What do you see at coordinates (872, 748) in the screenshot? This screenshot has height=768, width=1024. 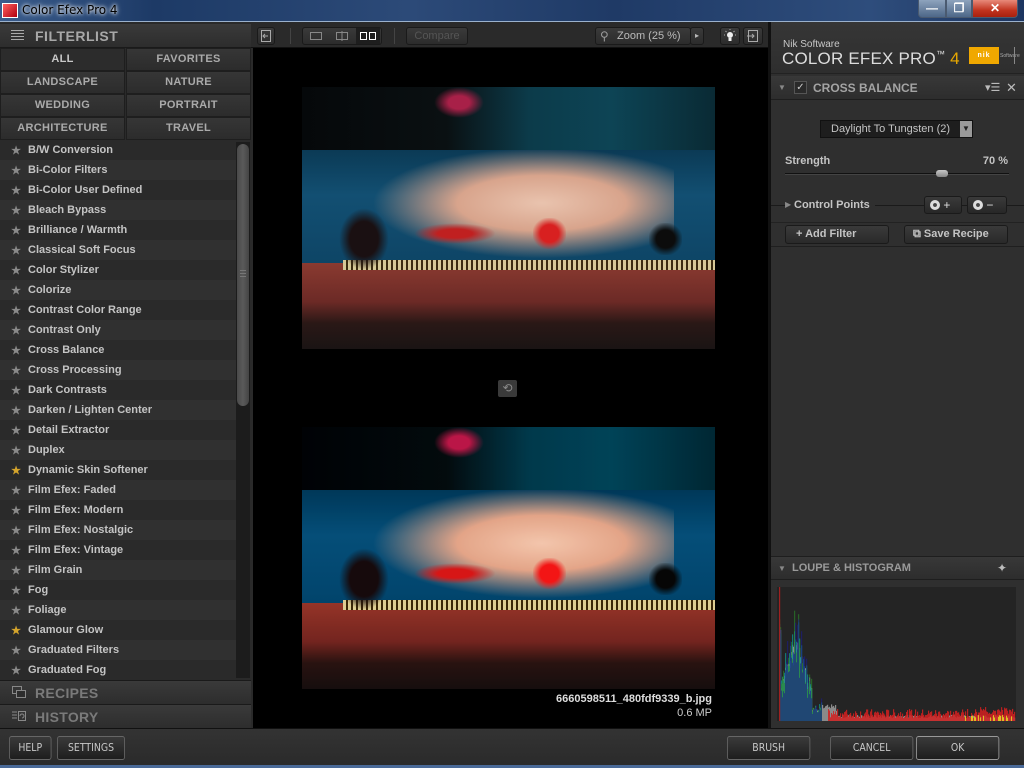 I see `cancel-button: CANCEL` at bounding box center [872, 748].